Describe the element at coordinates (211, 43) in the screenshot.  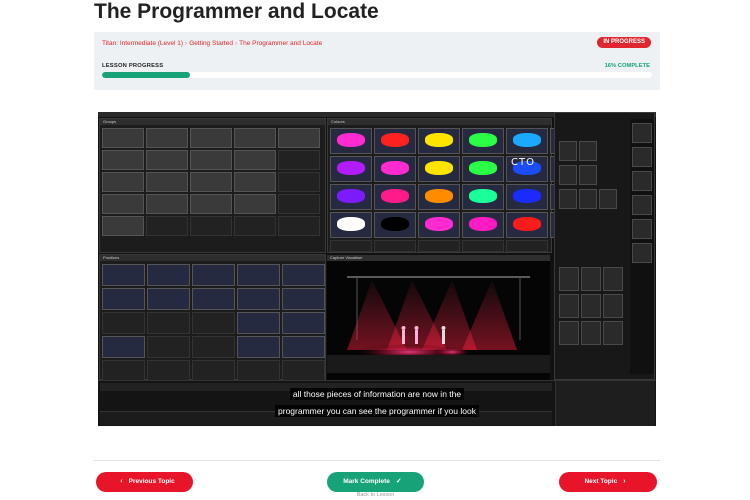
I see `breadcrumb-lesson: Getting Started` at that location.